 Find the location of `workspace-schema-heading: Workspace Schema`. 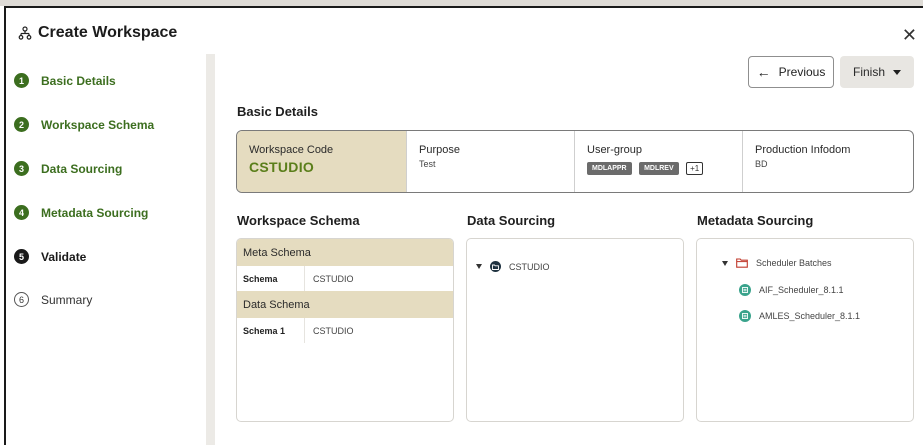

workspace-schema-heading: Workspace Schema is located at coordinates (298, 220).